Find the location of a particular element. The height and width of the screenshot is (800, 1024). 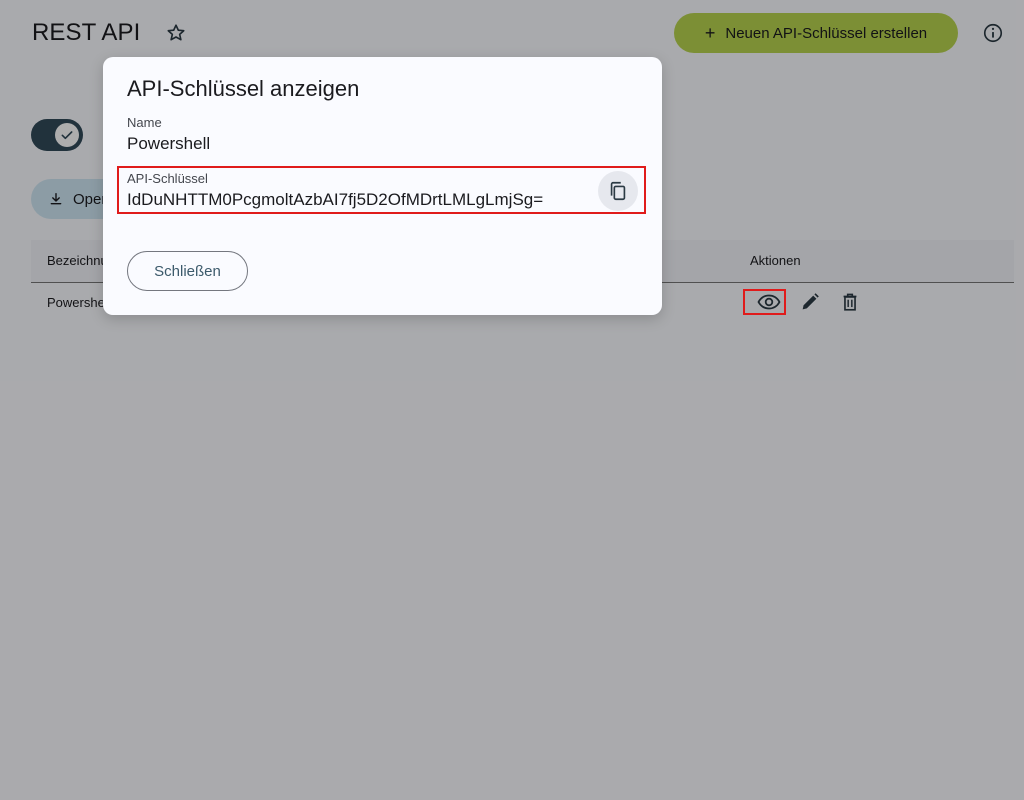

name-label: Name is located at coordinates (144, 122).